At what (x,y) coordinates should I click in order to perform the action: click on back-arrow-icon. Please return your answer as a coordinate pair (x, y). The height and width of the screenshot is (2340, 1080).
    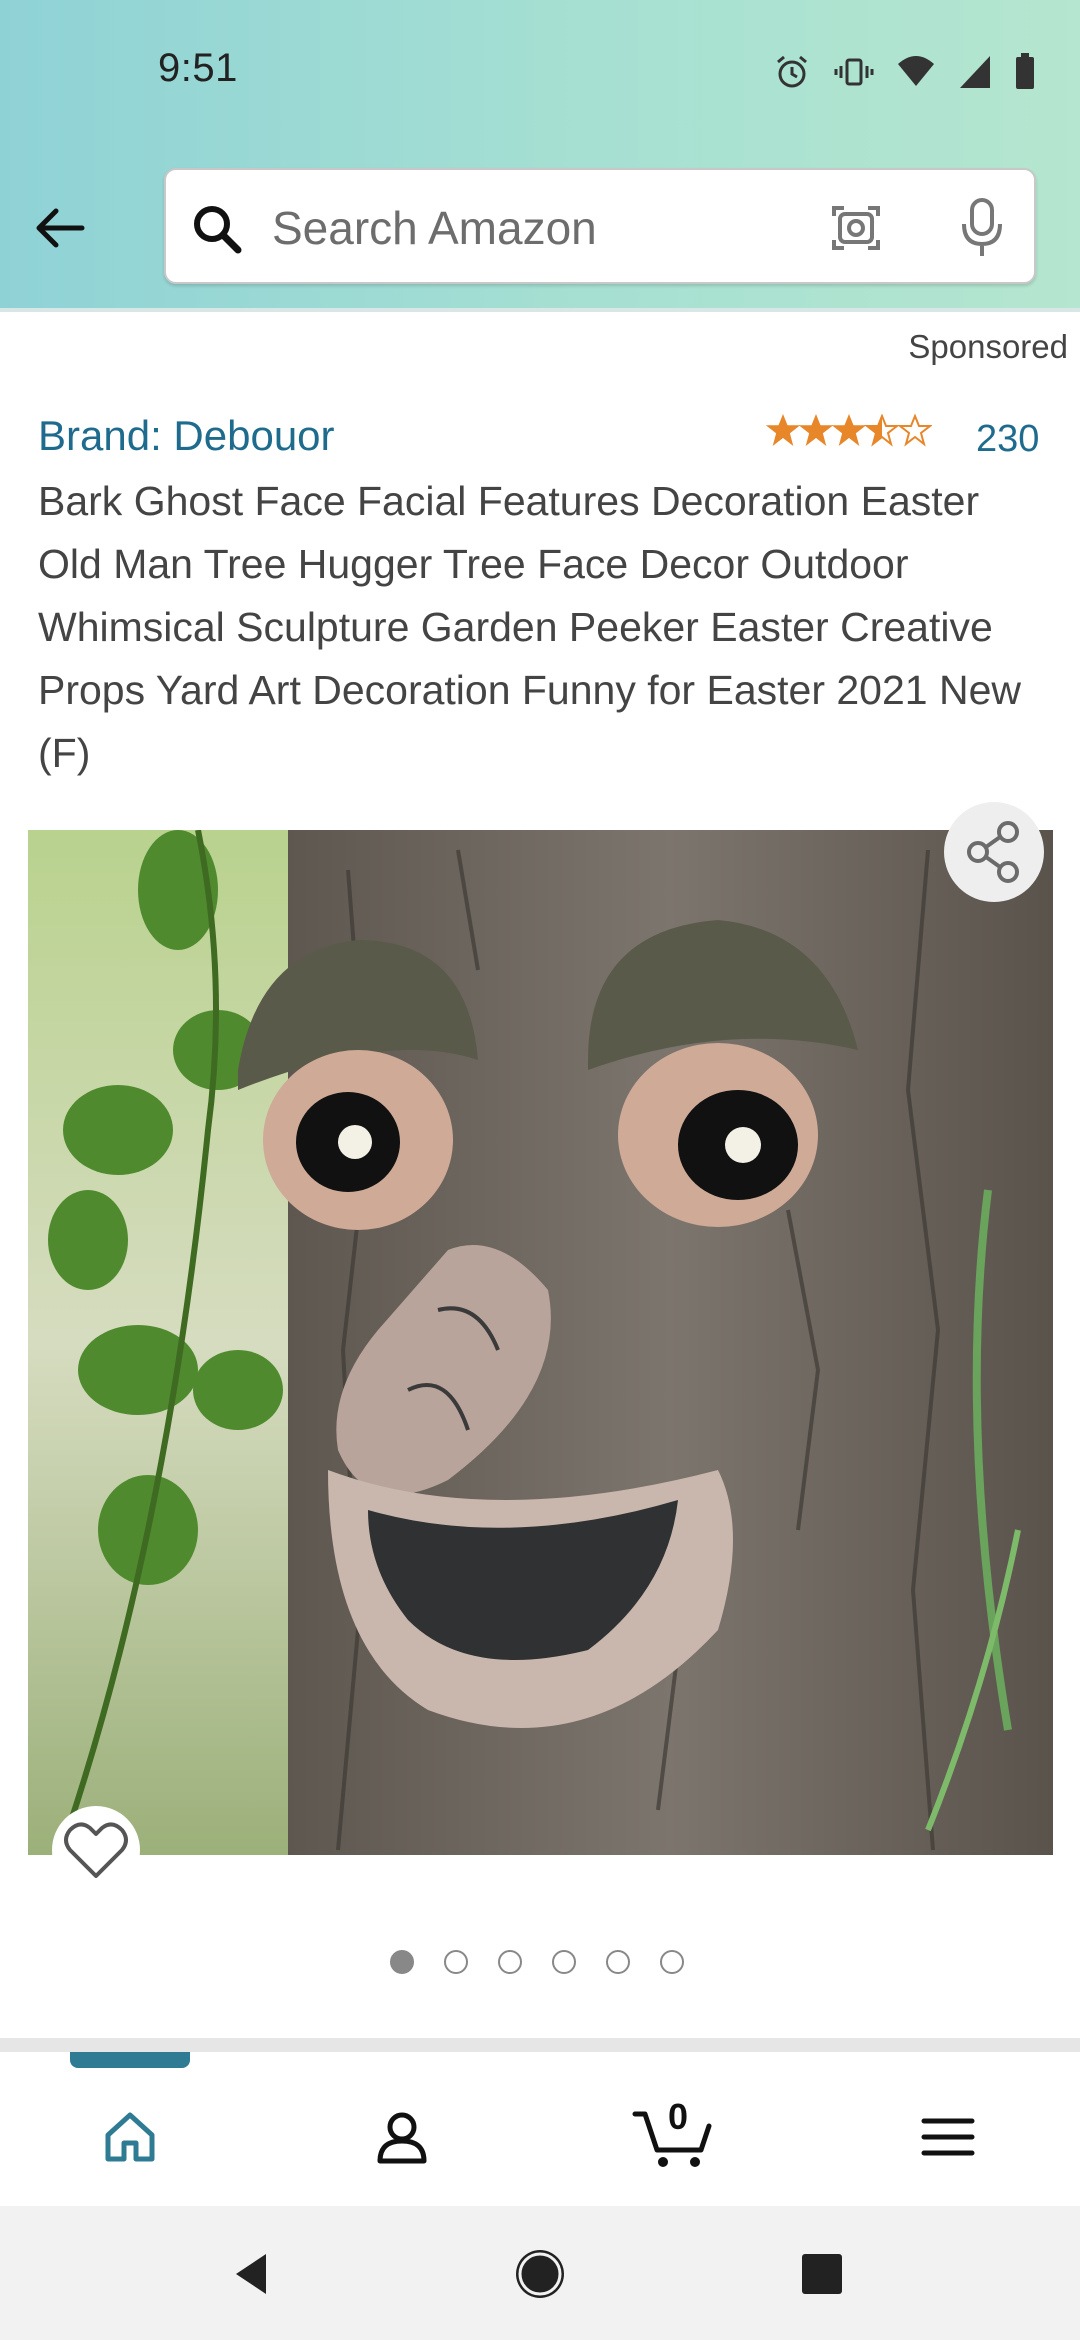
    Looking at the image, I should click on (60, 228).